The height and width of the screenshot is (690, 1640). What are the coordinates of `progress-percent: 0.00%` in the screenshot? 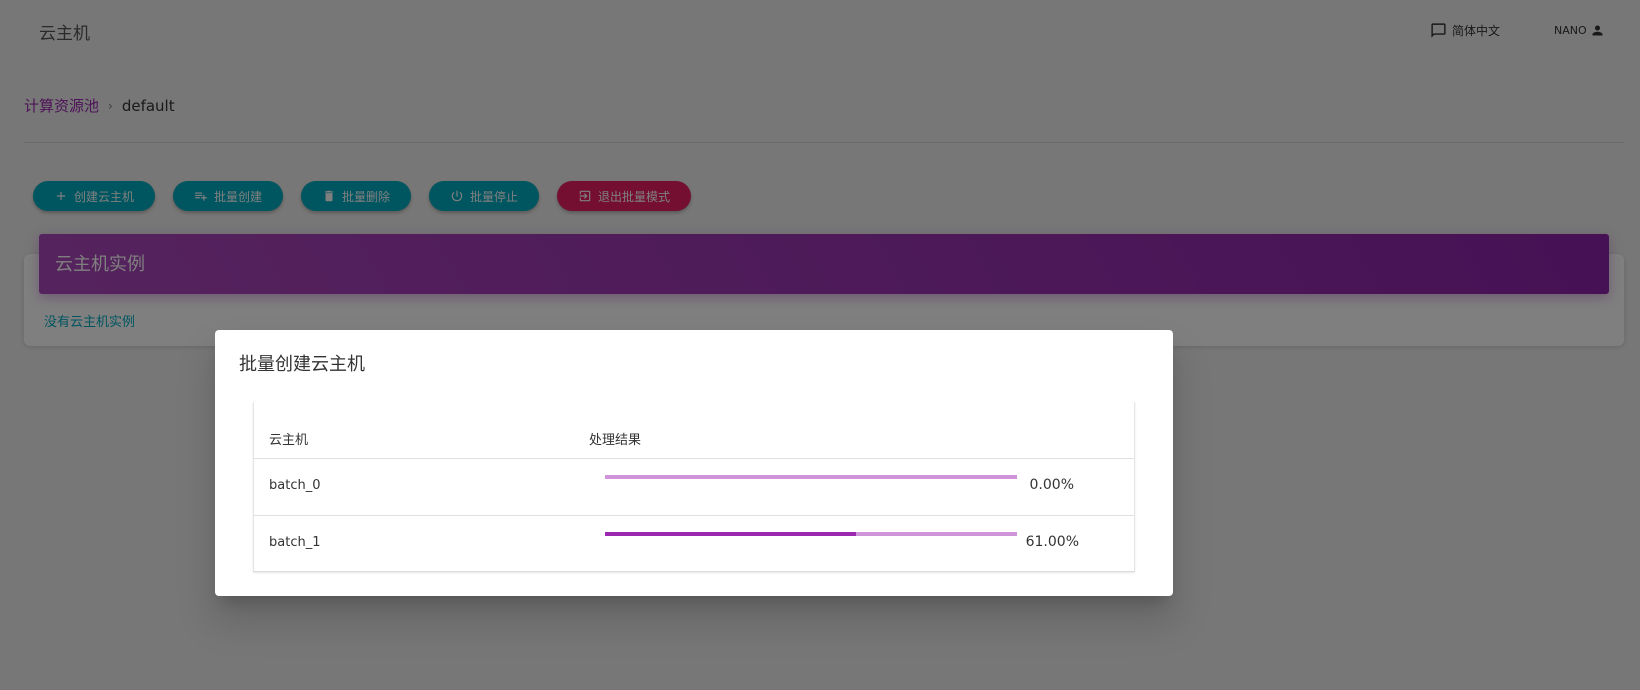 It's located at (1051, 485).